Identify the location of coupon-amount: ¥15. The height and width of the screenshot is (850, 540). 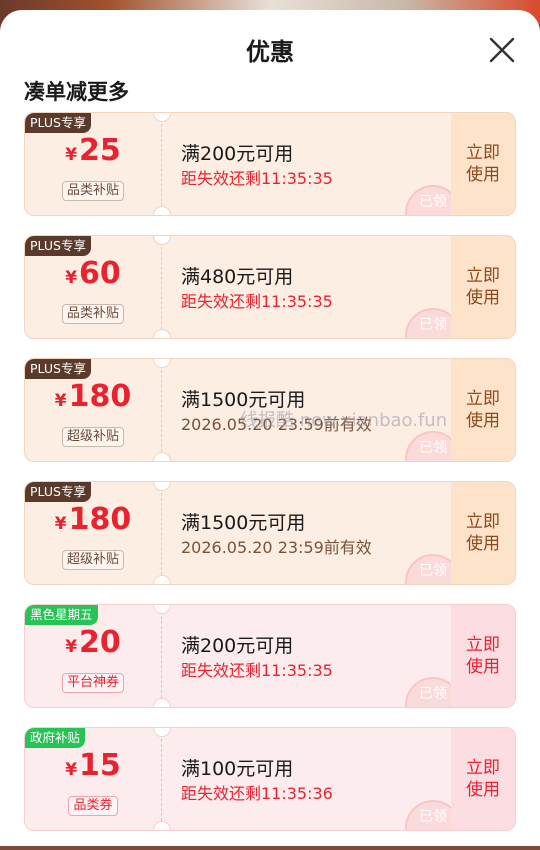
(93, 765).